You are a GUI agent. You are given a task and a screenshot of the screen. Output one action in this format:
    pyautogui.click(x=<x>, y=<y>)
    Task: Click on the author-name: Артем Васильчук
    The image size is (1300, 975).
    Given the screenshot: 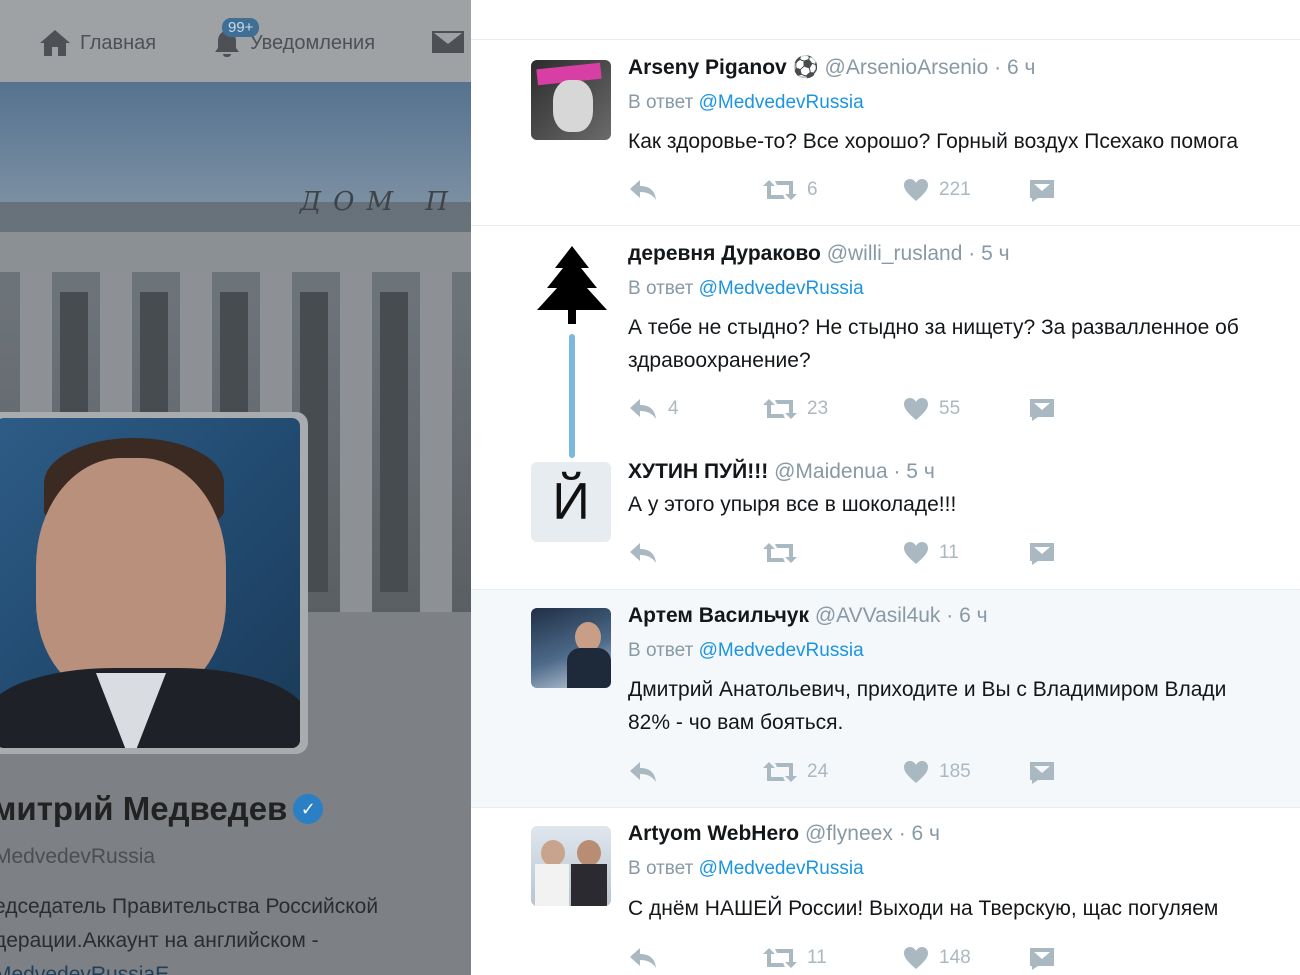 What is the action you would take?
    pyautogui.click(x=718, y=615)
    